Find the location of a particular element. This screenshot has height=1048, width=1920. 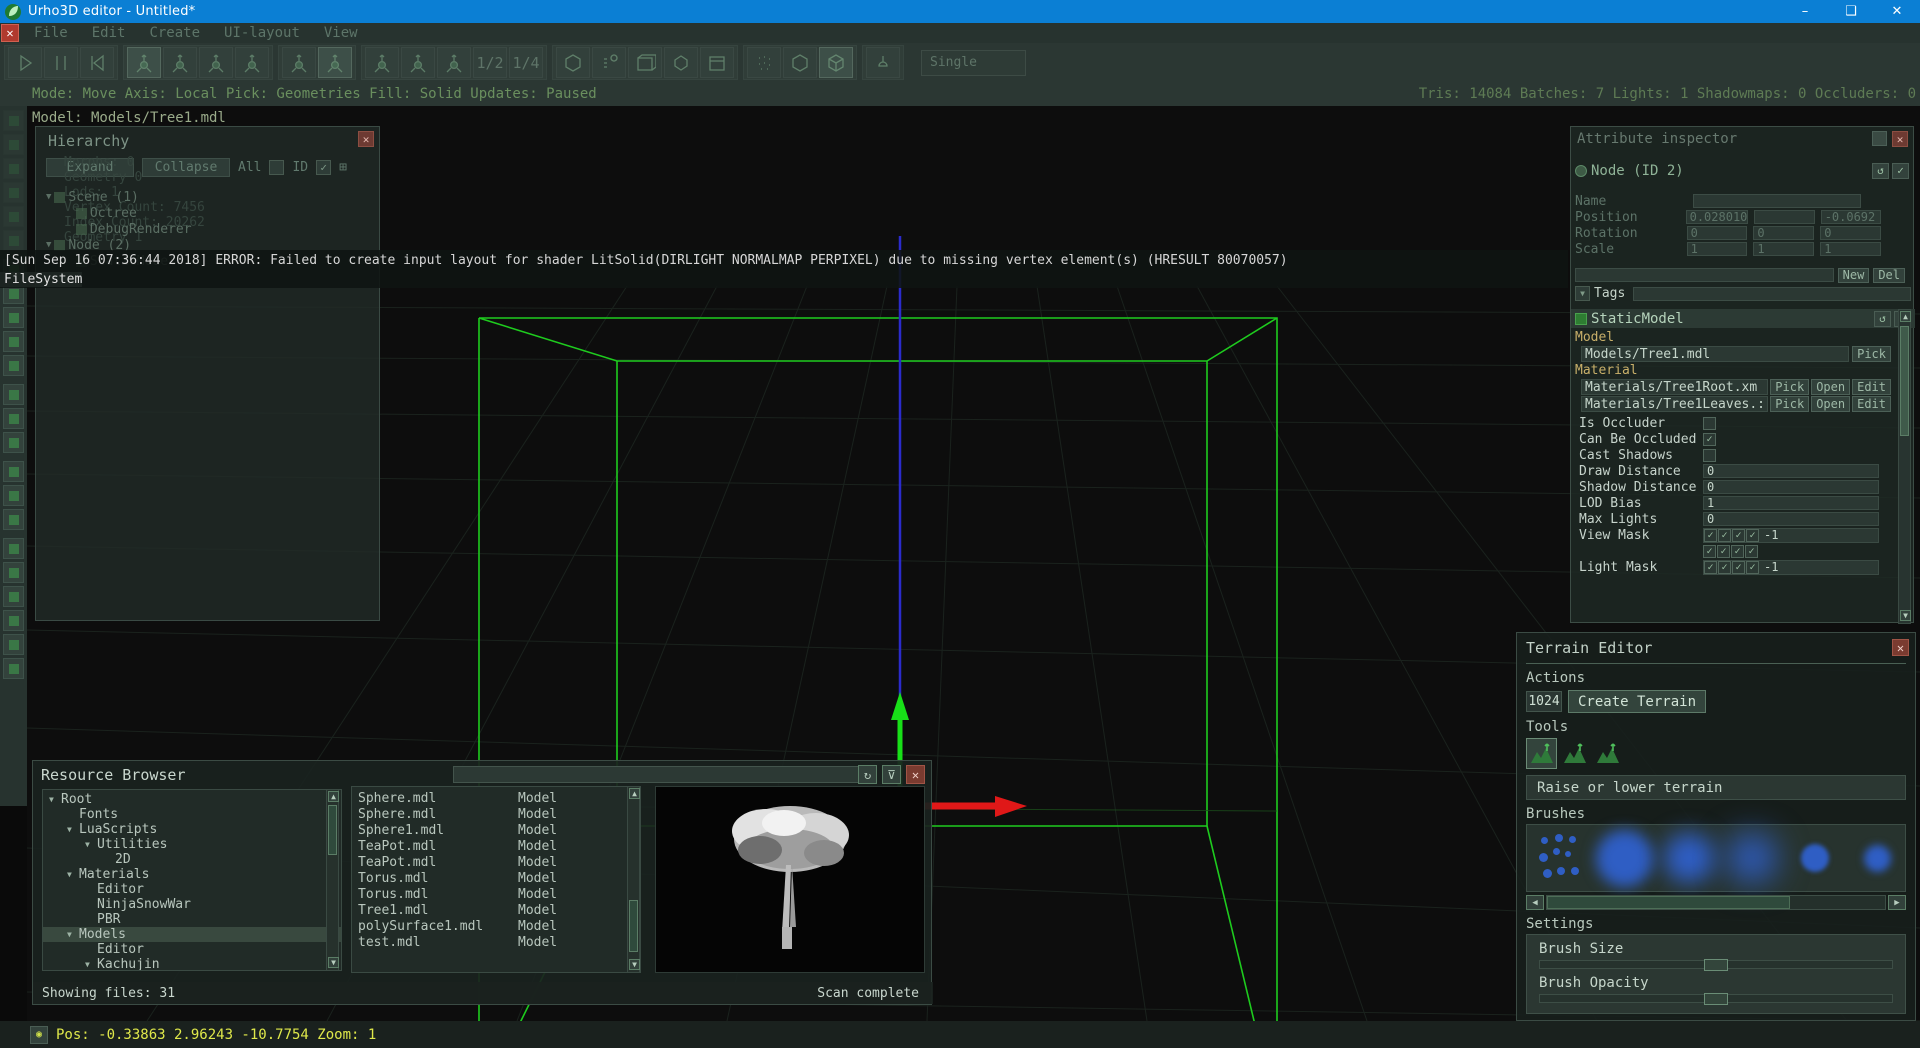

delete-attribute-button: Del is located at coordinates (1889, 275).